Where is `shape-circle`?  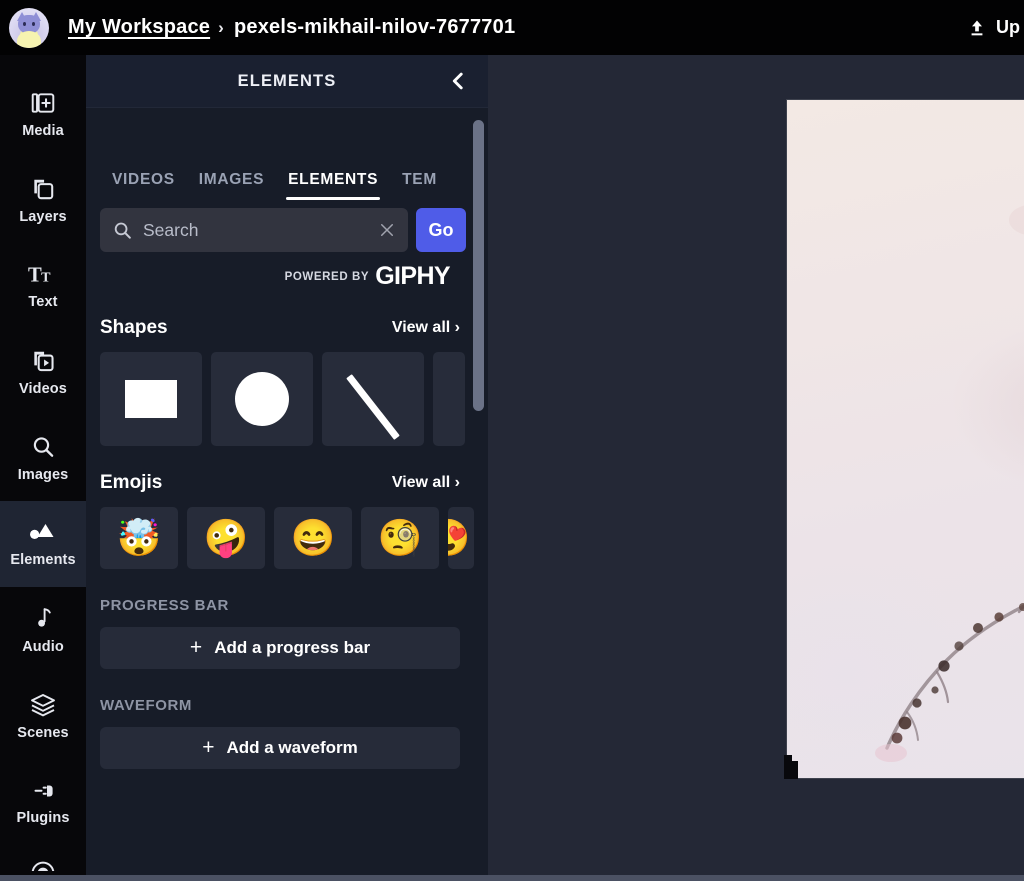 shape-circle is located at coordinates (262, 399).